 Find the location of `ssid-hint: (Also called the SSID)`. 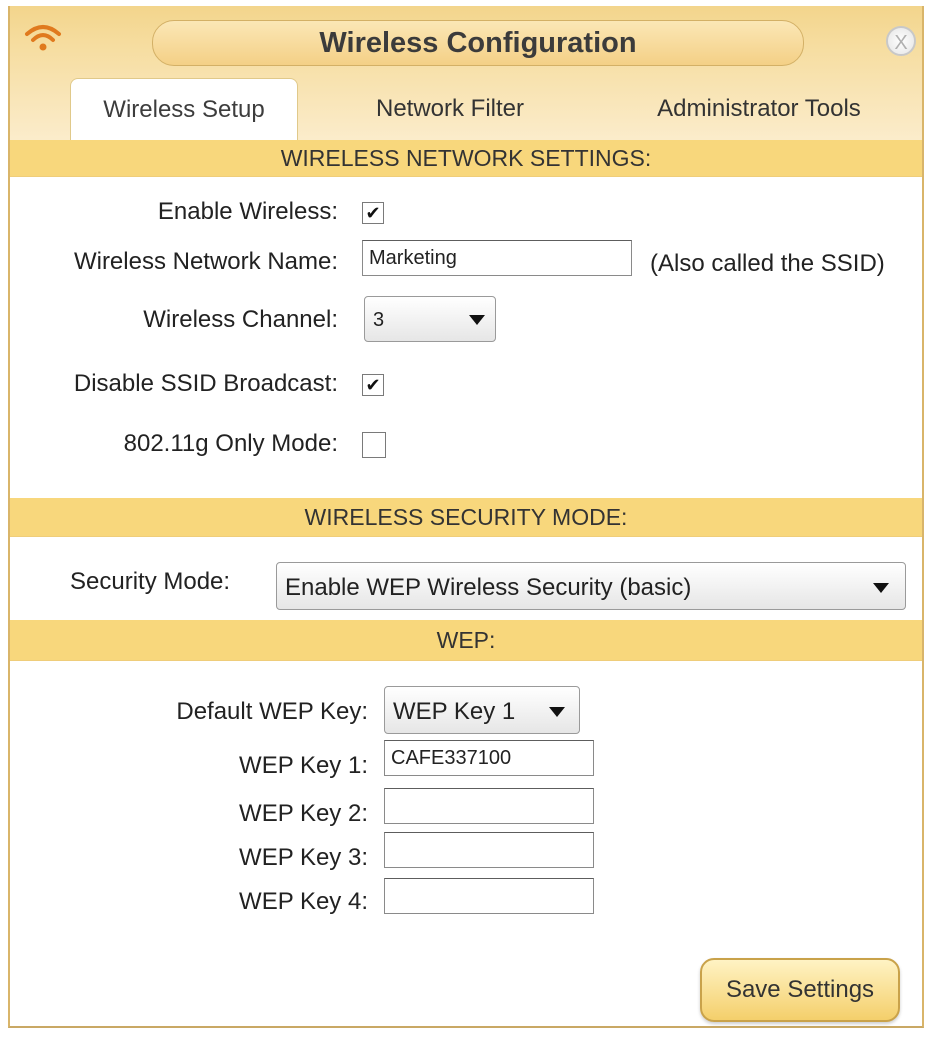

ssid-hint: (Also called the SSID) is located at coordinates (767, 263).